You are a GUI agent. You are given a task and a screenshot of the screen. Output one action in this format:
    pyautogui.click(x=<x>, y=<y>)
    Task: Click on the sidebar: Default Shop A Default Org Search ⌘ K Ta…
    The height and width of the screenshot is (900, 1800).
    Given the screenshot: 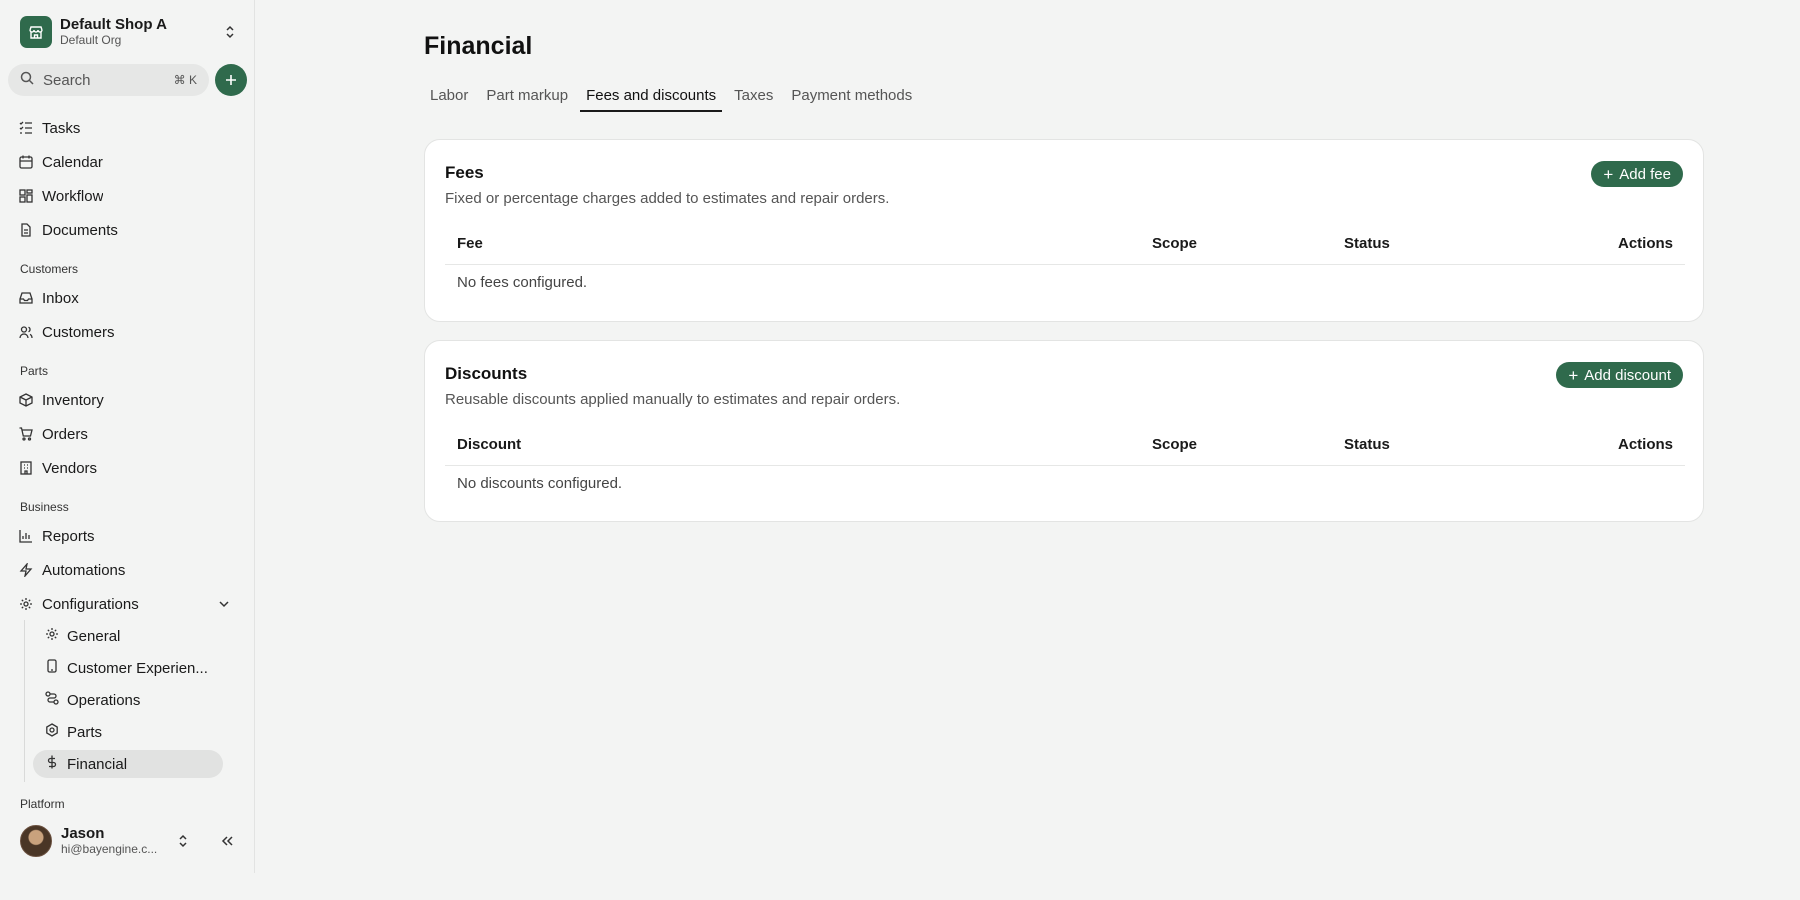 What is the action you would take?
    pyautogui.click(x=127, y=436)
    